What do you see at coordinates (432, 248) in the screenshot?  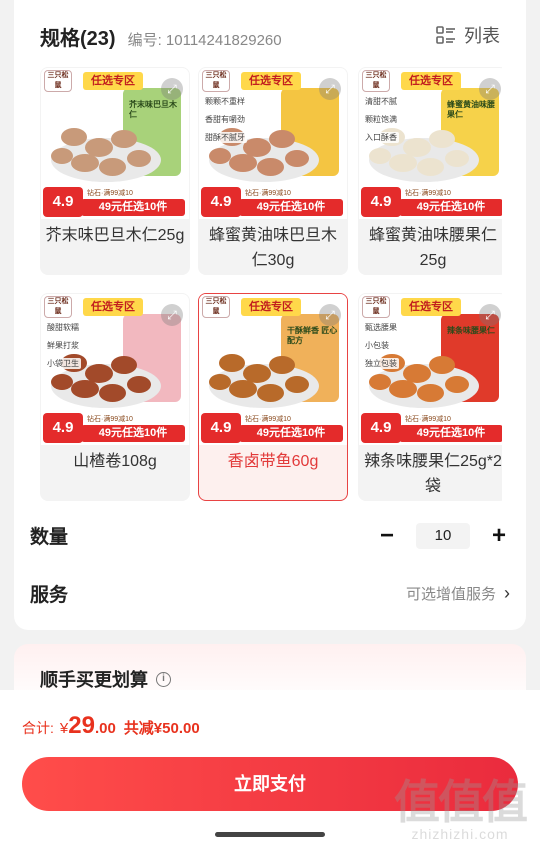 I see `product-name: 蜂蜜黄油味腰果仁25g` at bounding box center [432, 248].